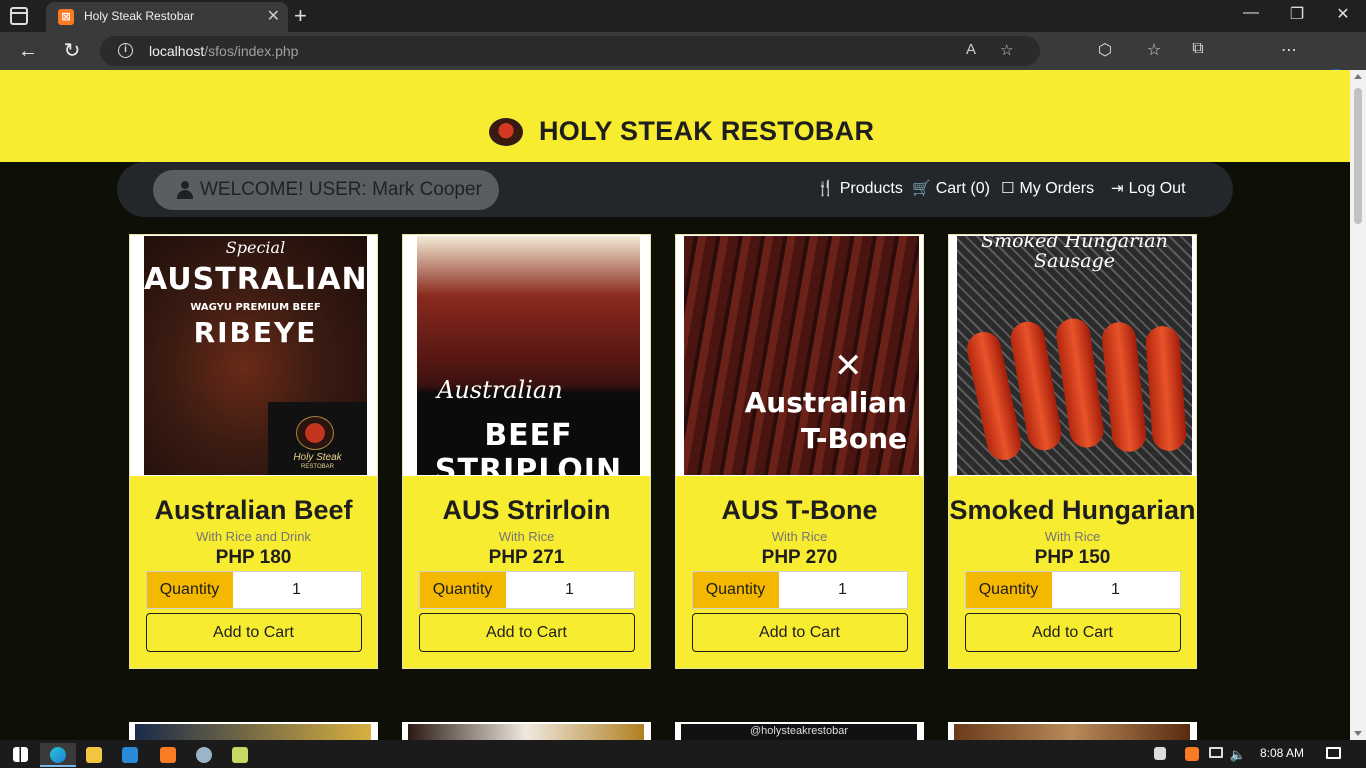  Describe the element at coordinates (1358, 76) in the screenshot. I see `scroll-up-icon` at that location.